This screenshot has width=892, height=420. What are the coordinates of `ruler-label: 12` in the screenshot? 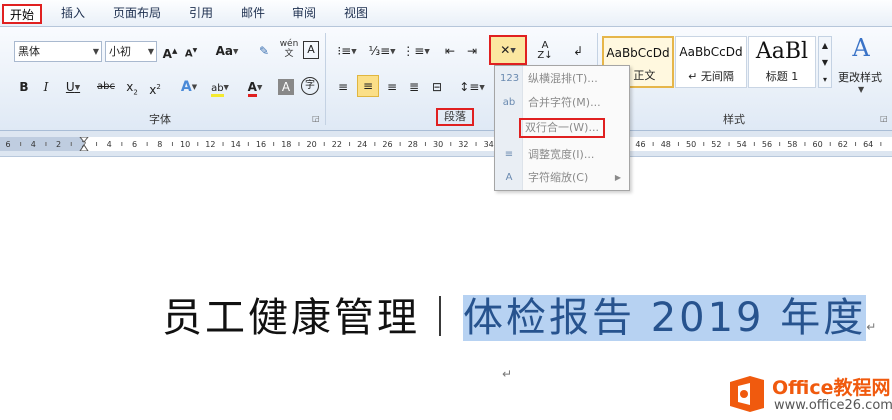 It's located at (210, 144).